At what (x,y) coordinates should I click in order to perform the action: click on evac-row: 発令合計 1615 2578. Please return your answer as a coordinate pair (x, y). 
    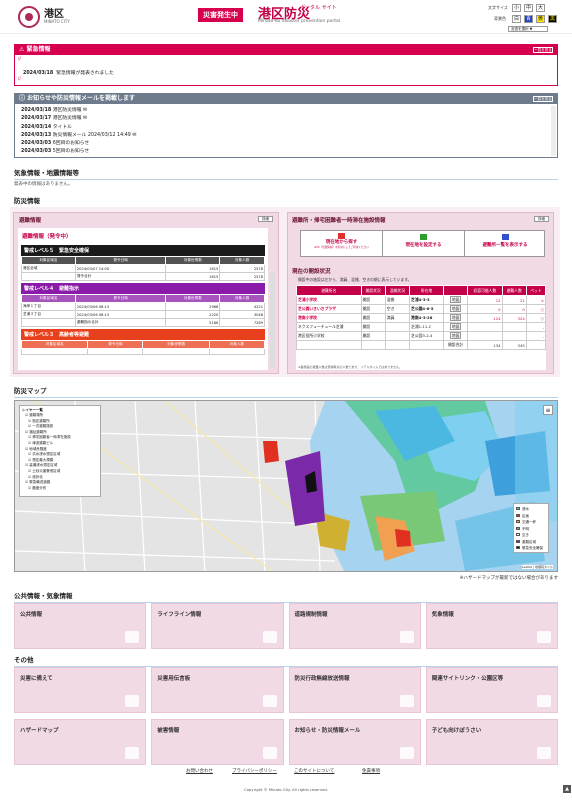
    Looking at the image, I should click on (143, 276).